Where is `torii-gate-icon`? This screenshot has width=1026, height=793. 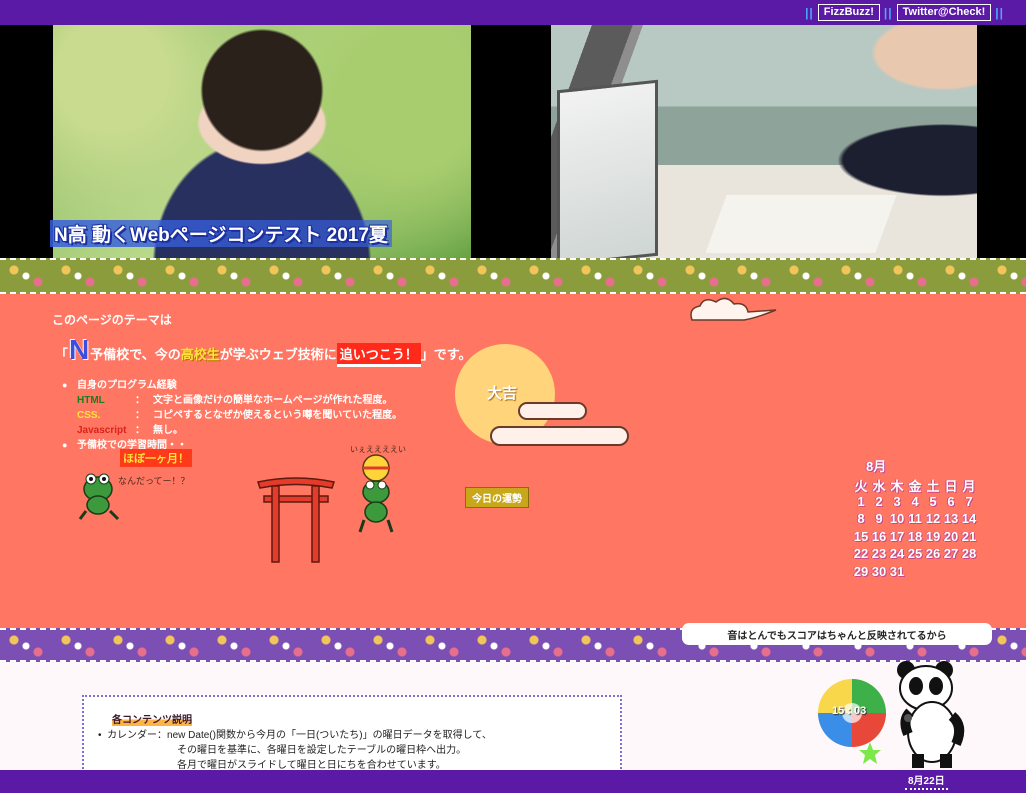 torii-gate-icon is located at coordinates (296, 520).